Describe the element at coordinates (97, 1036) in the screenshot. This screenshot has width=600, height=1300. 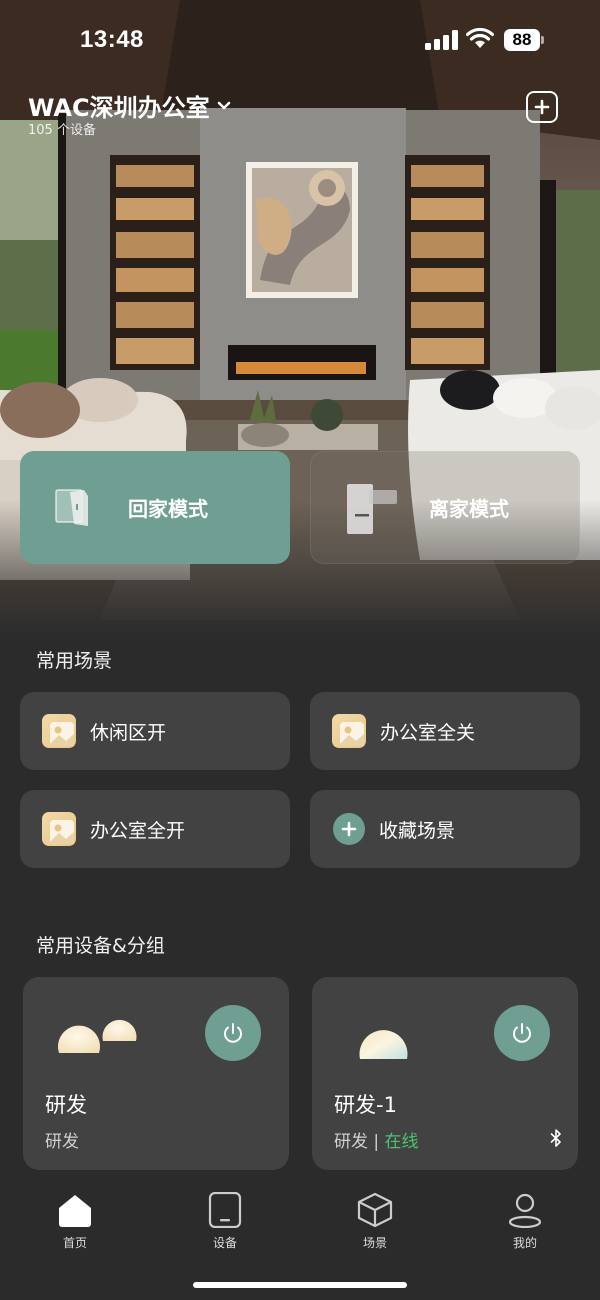
I see `bulb-group-icon` at that location.